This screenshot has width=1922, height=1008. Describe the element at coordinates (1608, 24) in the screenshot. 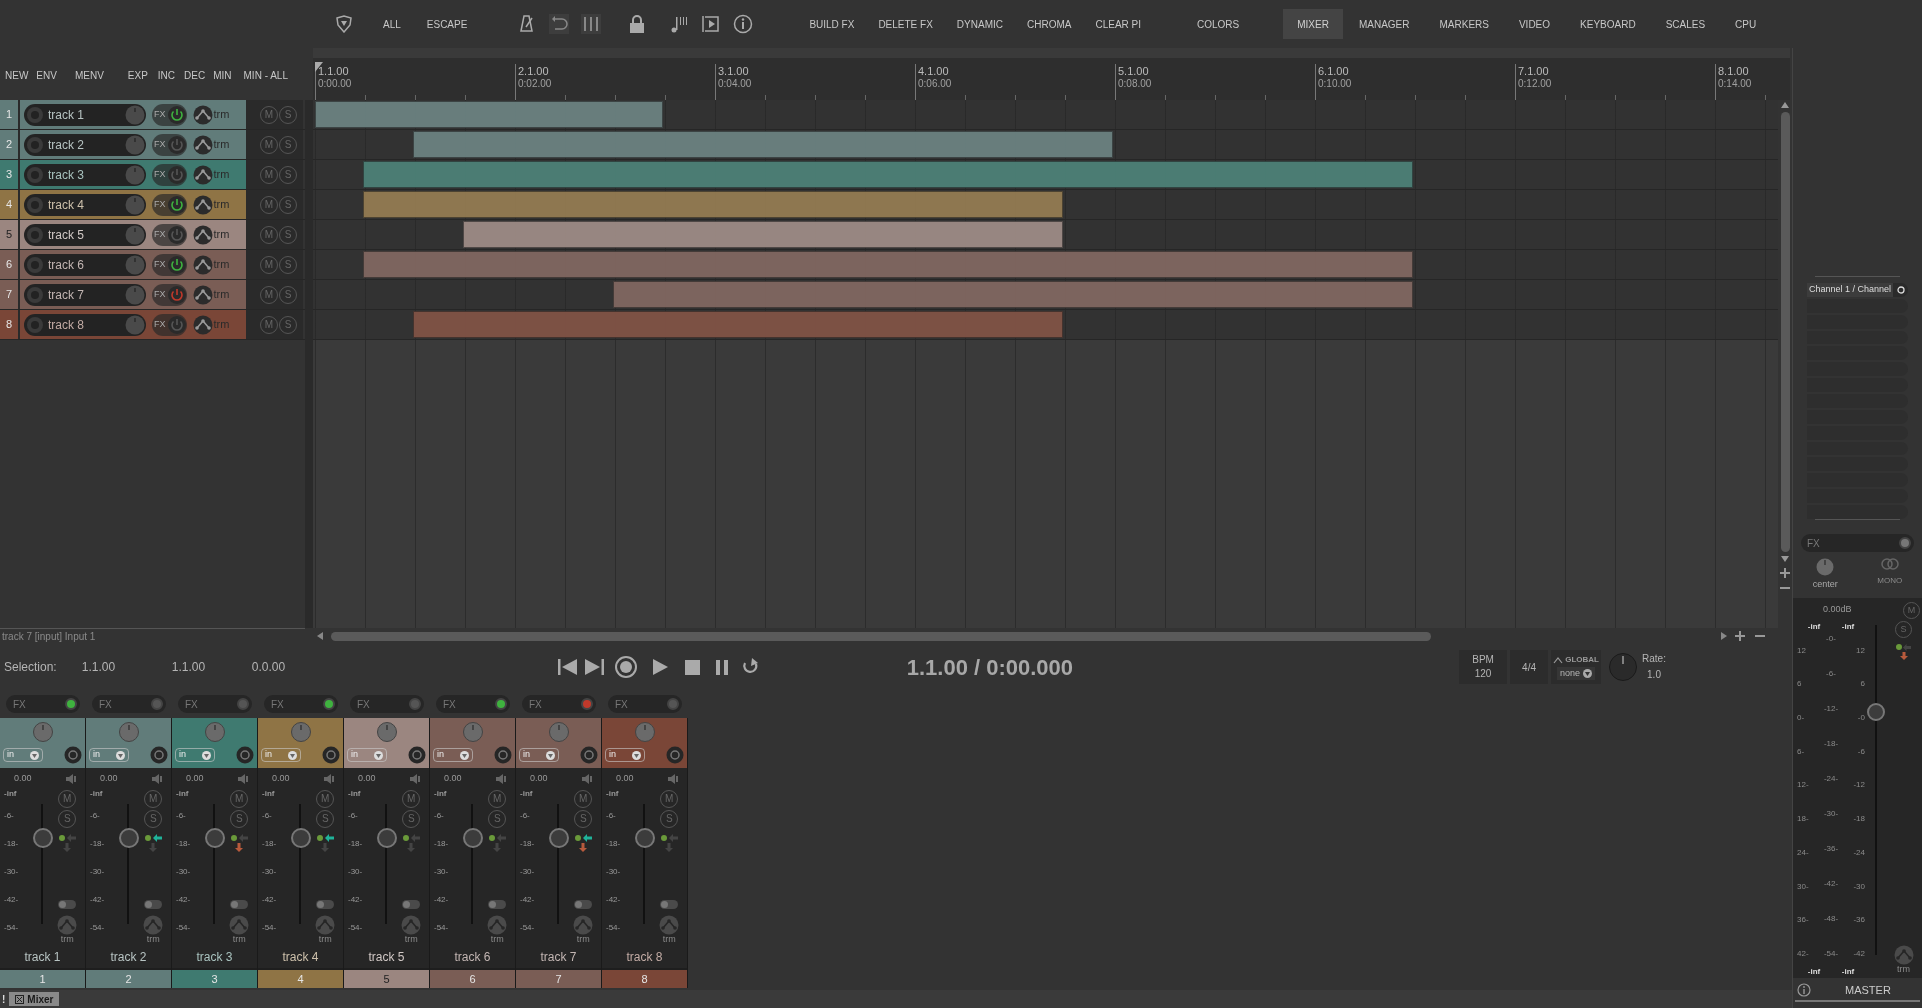

I see `toolbar-tab: KEYBOARD` at that location.